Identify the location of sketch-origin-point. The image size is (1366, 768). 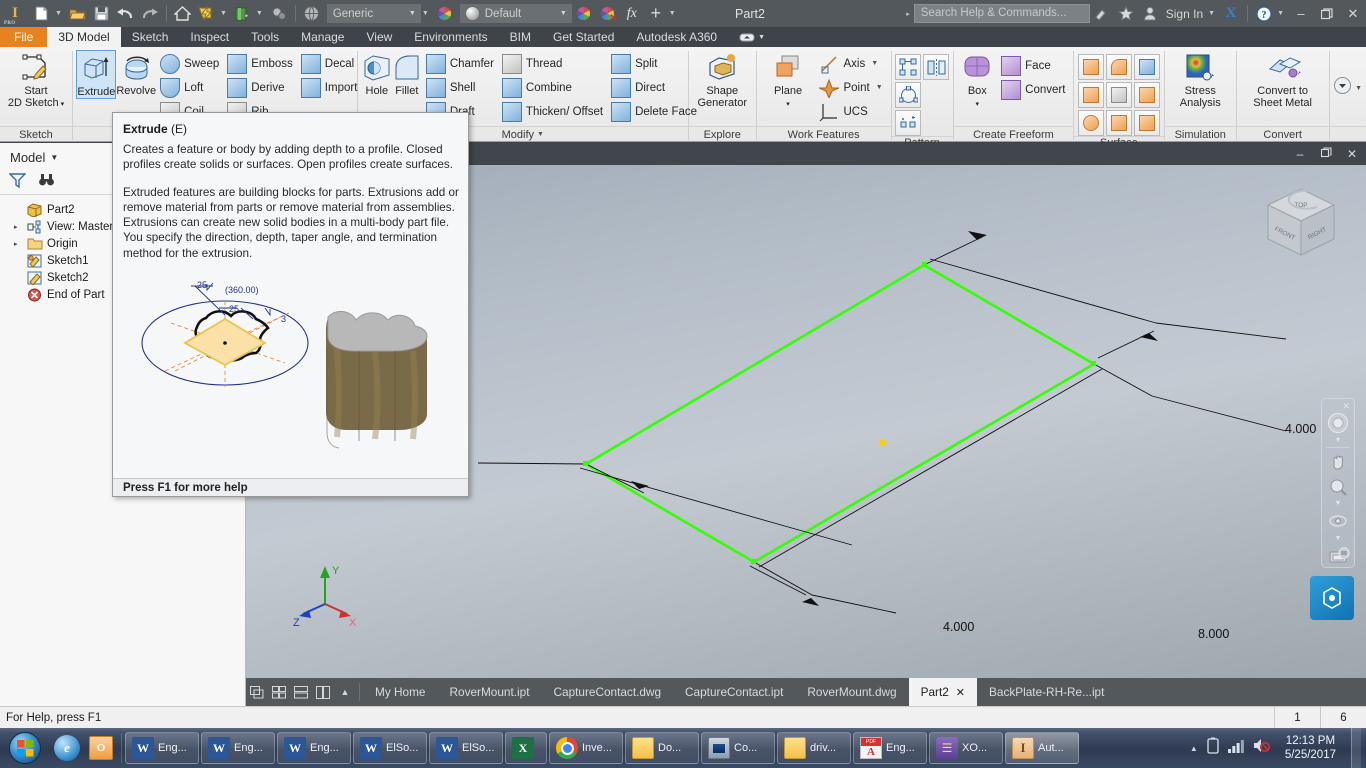
(882, 442).